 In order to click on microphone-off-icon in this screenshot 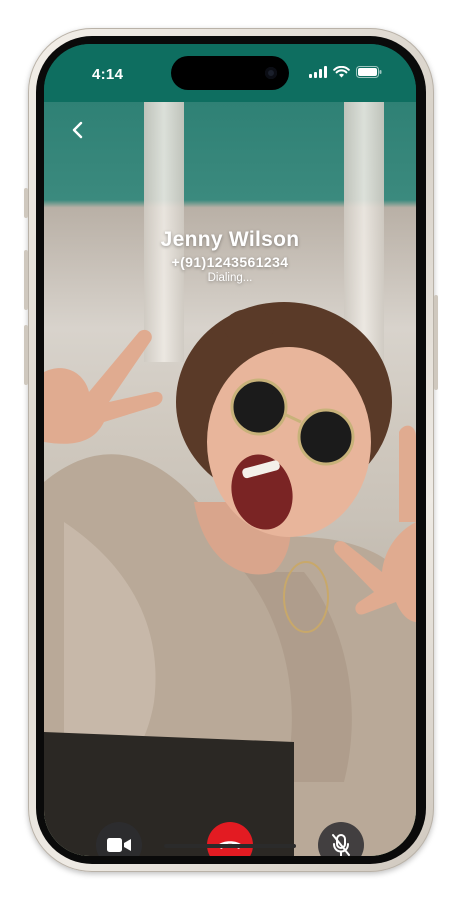, I will do `click(341, 845)`.